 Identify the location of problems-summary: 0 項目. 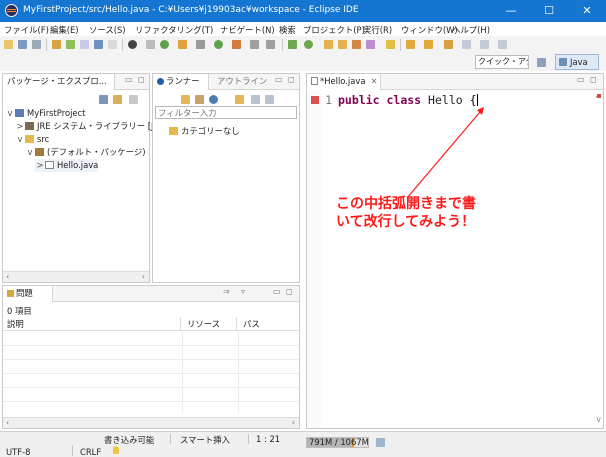
(19, 311).